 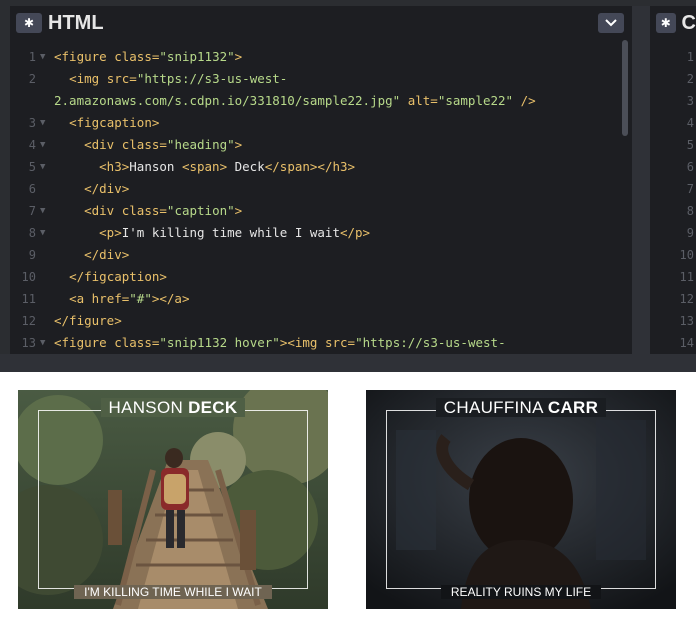 I want to click on heading-last-name: DECK, so click(x=213, y=407).